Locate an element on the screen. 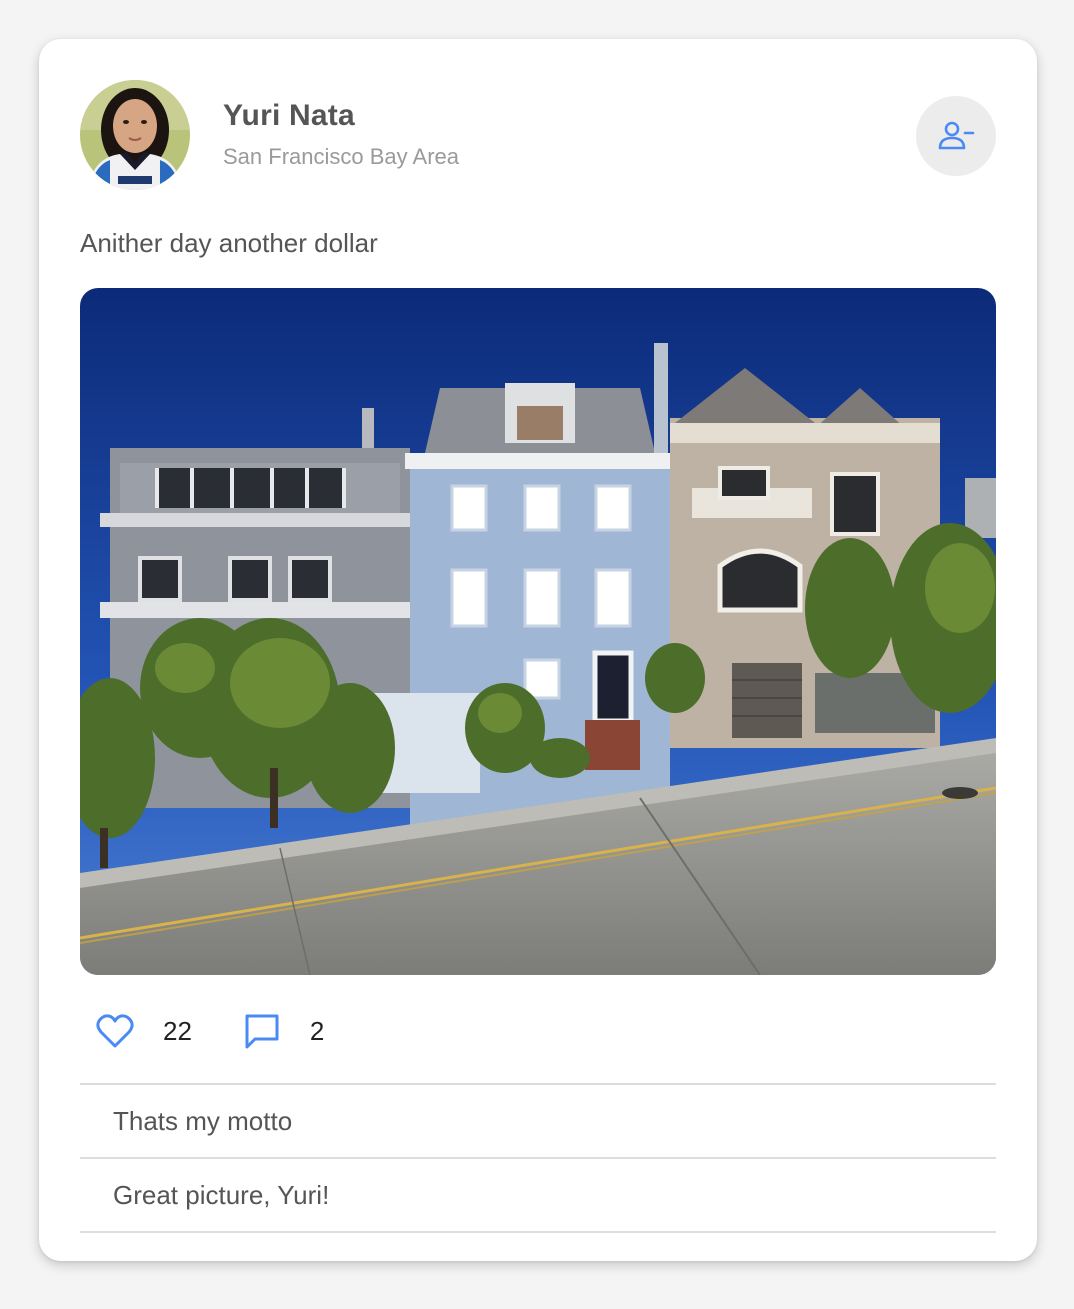 This screenshot has width=1074, height=1309. comment-count: 2 is located at coordinates (317, 1030).